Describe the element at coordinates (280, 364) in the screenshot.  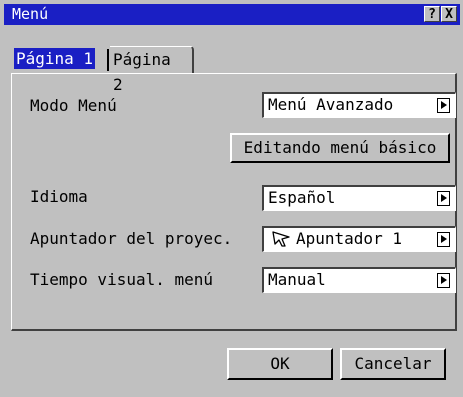
I see `ok-button: OK` at that location.